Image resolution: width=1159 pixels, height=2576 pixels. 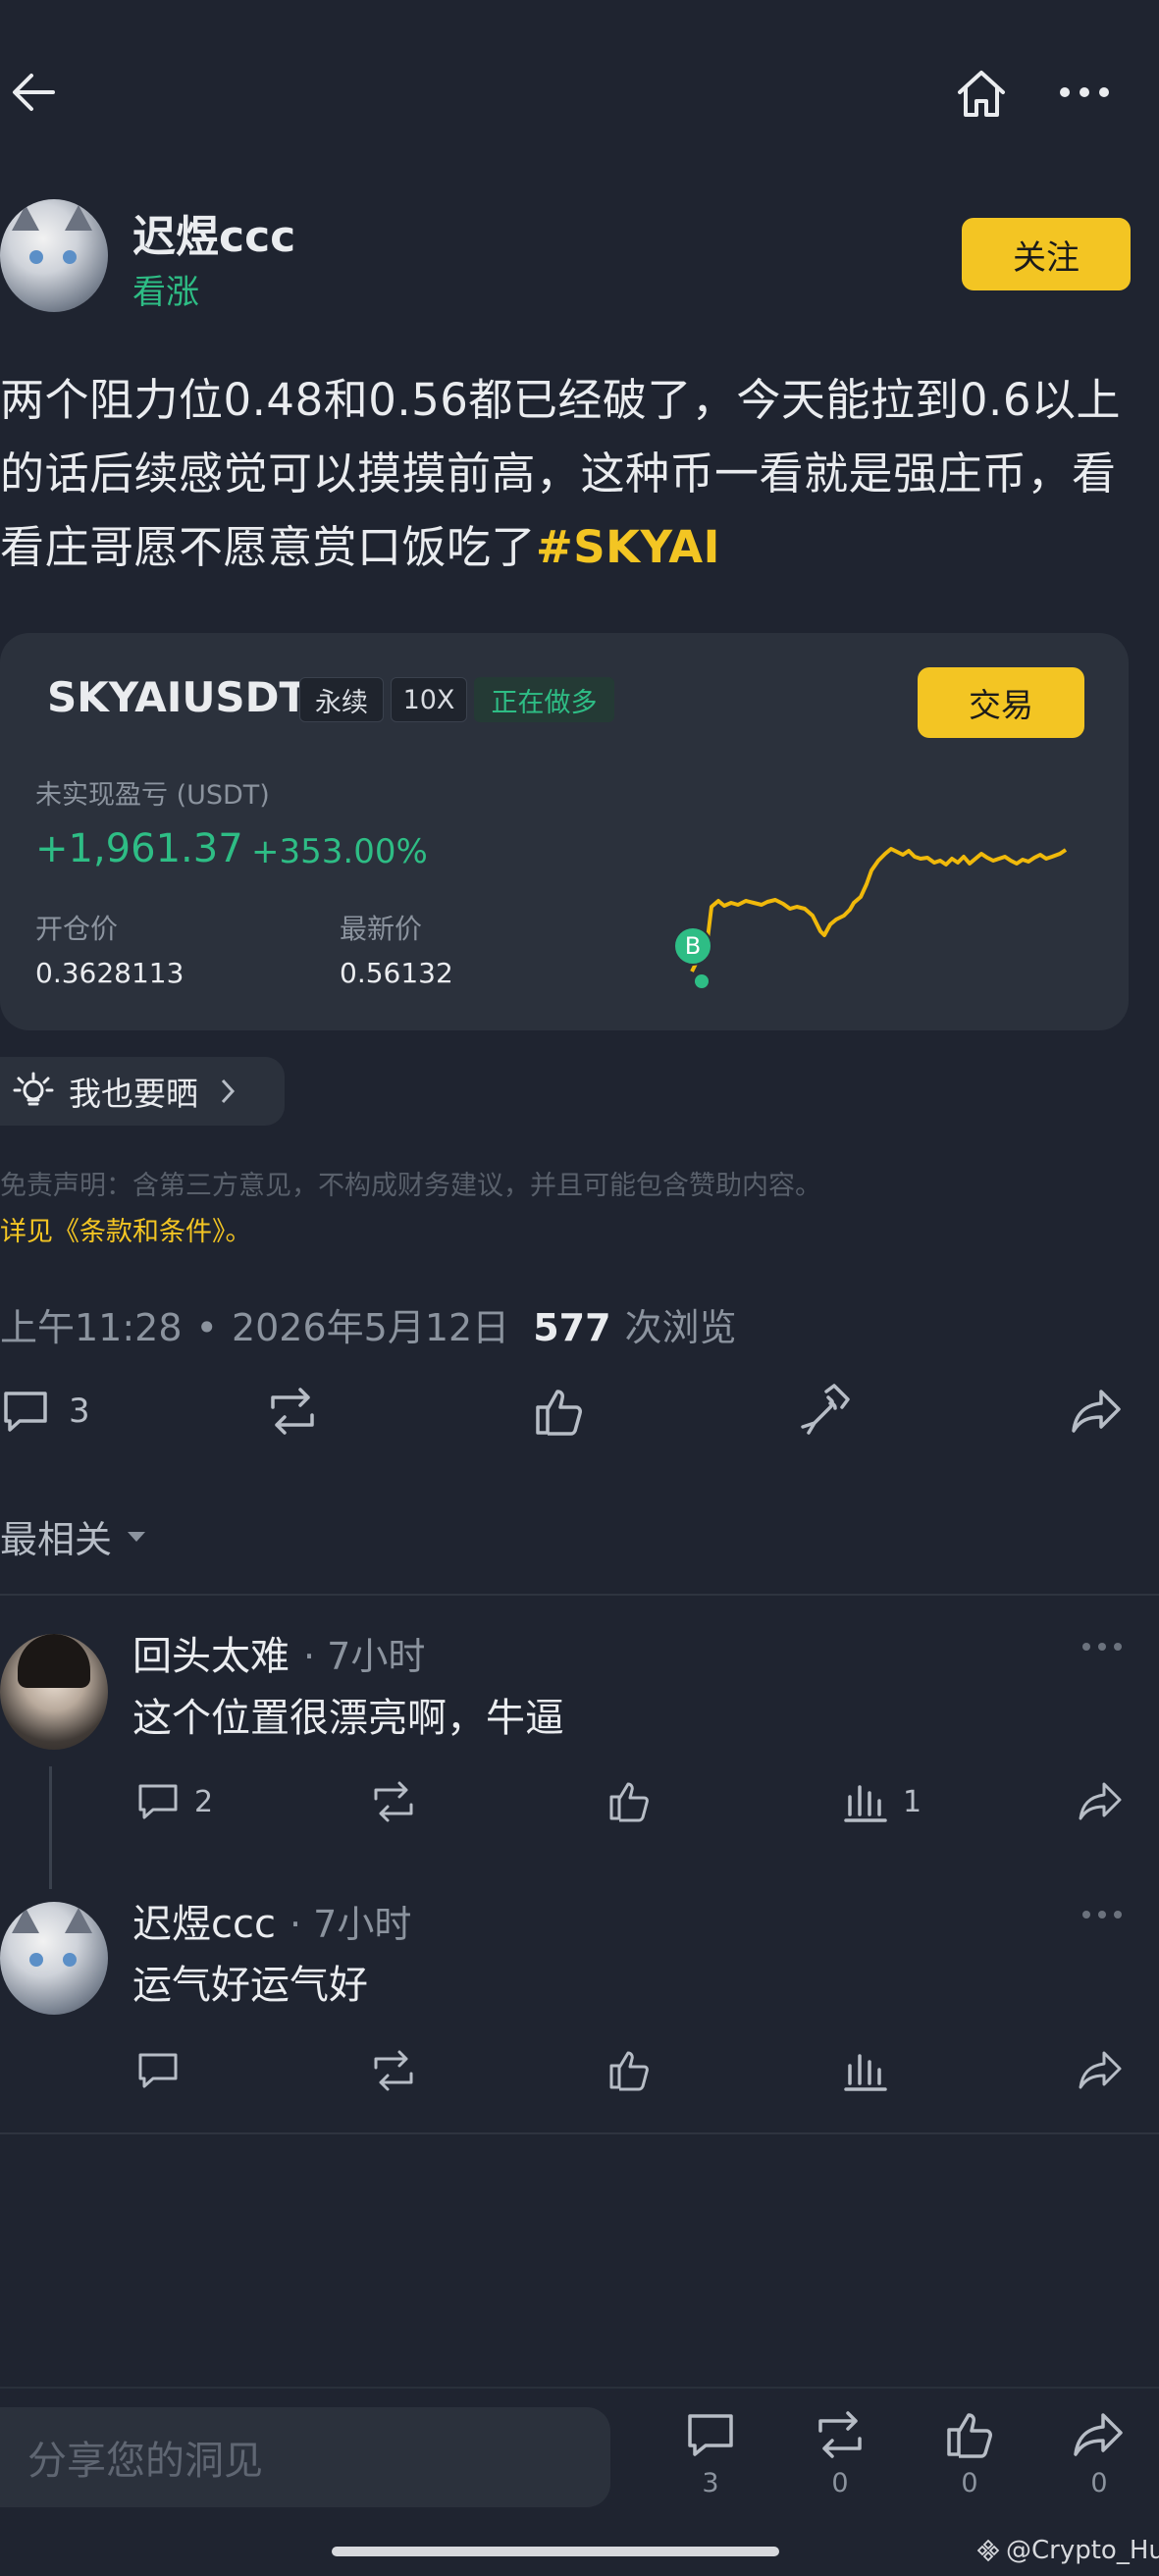 I want to click on comment-text: 这个位置很漂亮啊，牛逼, so click(x=348, y=1718).